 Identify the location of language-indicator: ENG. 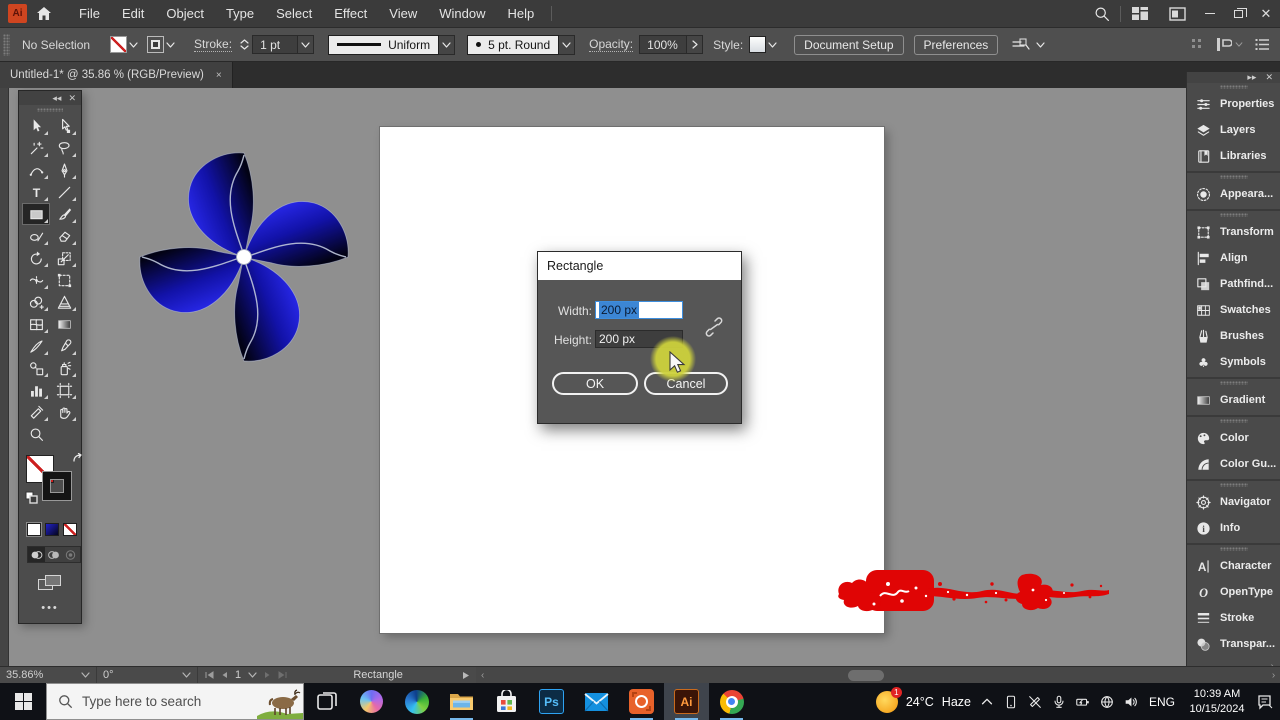
(1162, 702).